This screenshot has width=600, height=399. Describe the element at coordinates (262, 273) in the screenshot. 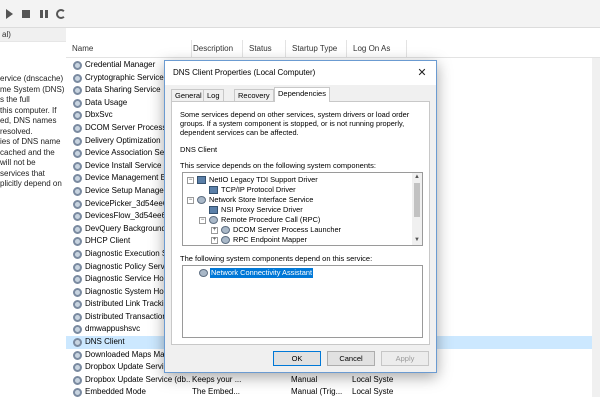

I see `dependent-label: Network Connectivity Assistant` at that location.